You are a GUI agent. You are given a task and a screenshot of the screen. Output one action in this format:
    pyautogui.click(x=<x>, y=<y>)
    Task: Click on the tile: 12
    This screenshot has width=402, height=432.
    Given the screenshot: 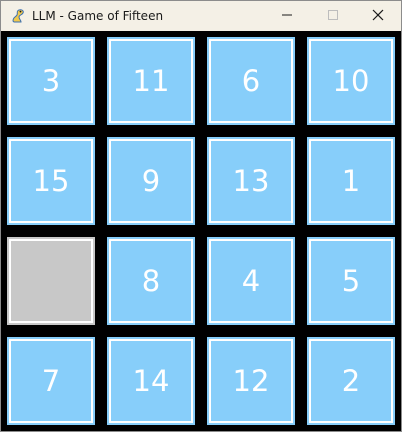 What is the action you would take?
    pyautogui.click(x=251, y=381)
    